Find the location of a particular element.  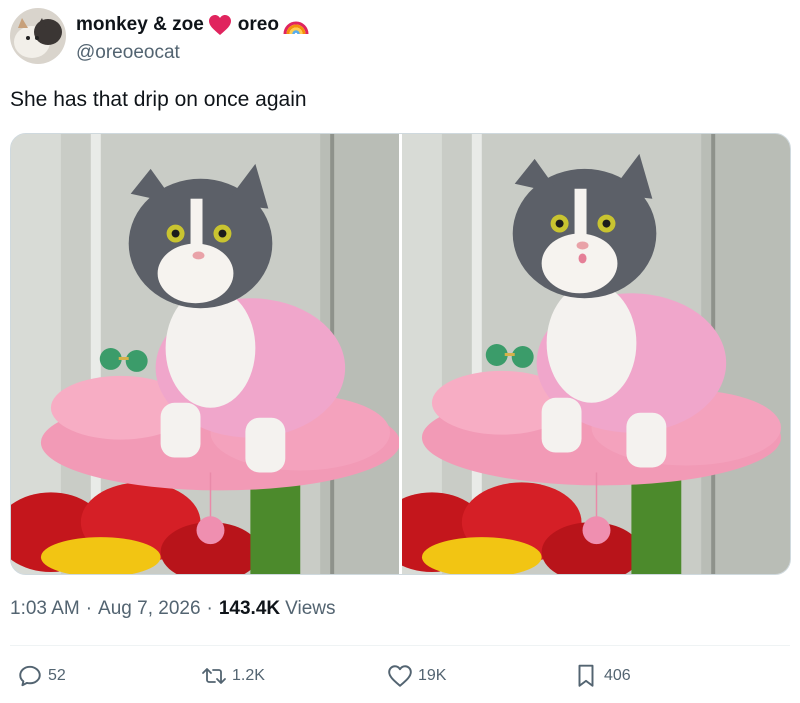

handle: @oreoeocat is located at coordinates (192, 53).